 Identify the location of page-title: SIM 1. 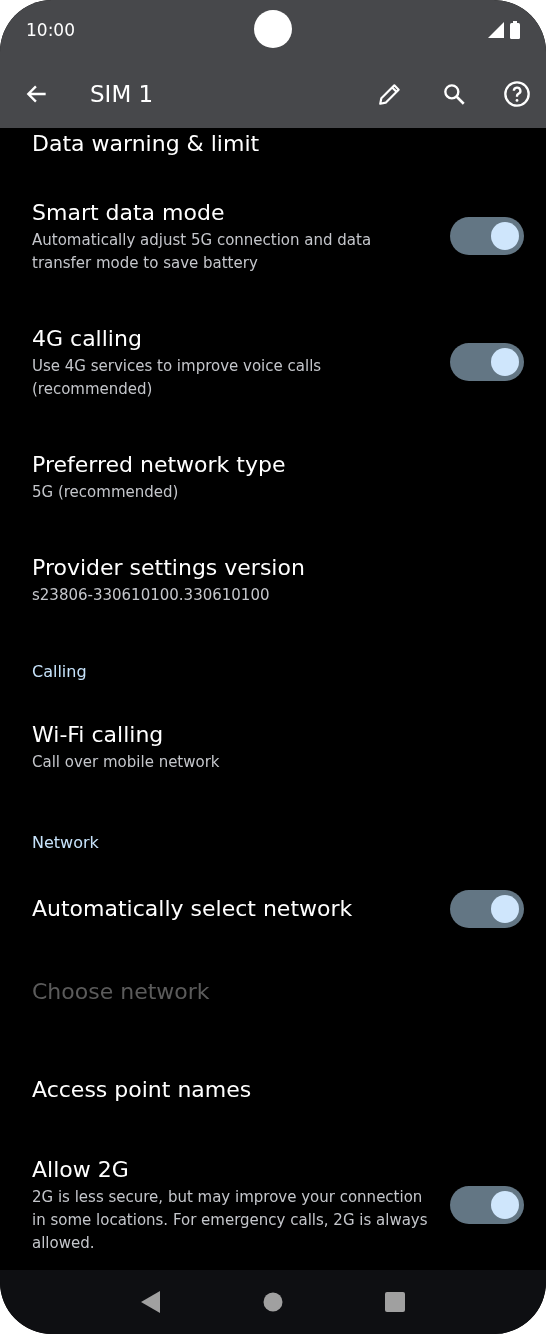
(122, 94).